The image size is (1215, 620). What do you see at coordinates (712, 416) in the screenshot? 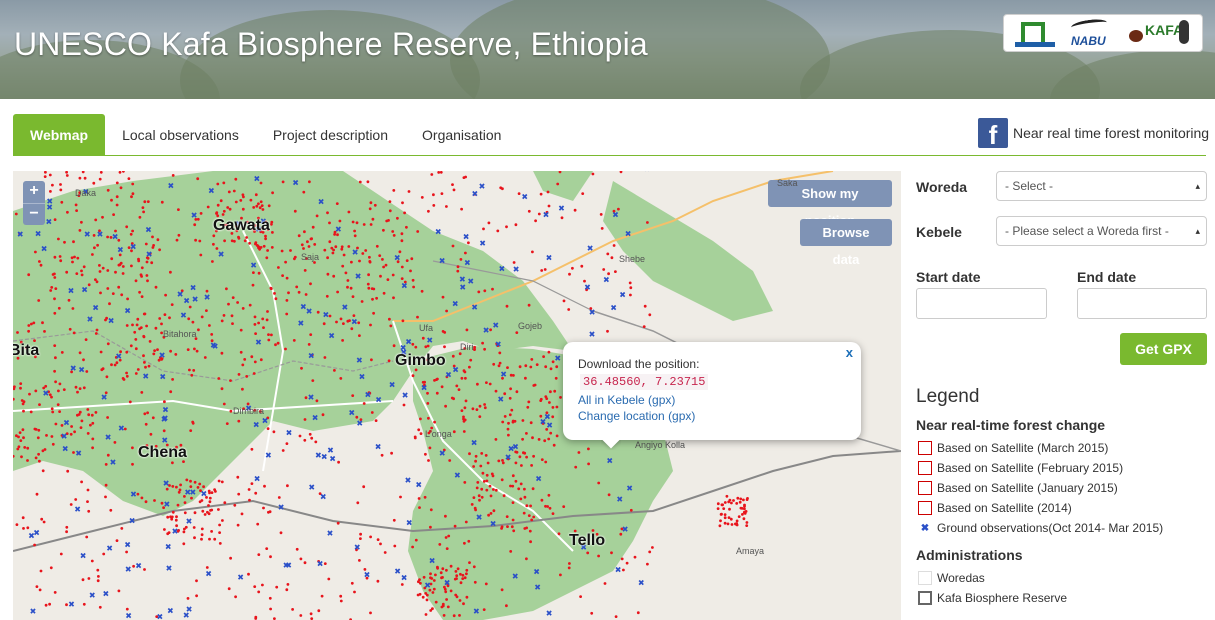
I see `change-location-gpx-link: Change location (gpx)` at bounding box center [712, 416].